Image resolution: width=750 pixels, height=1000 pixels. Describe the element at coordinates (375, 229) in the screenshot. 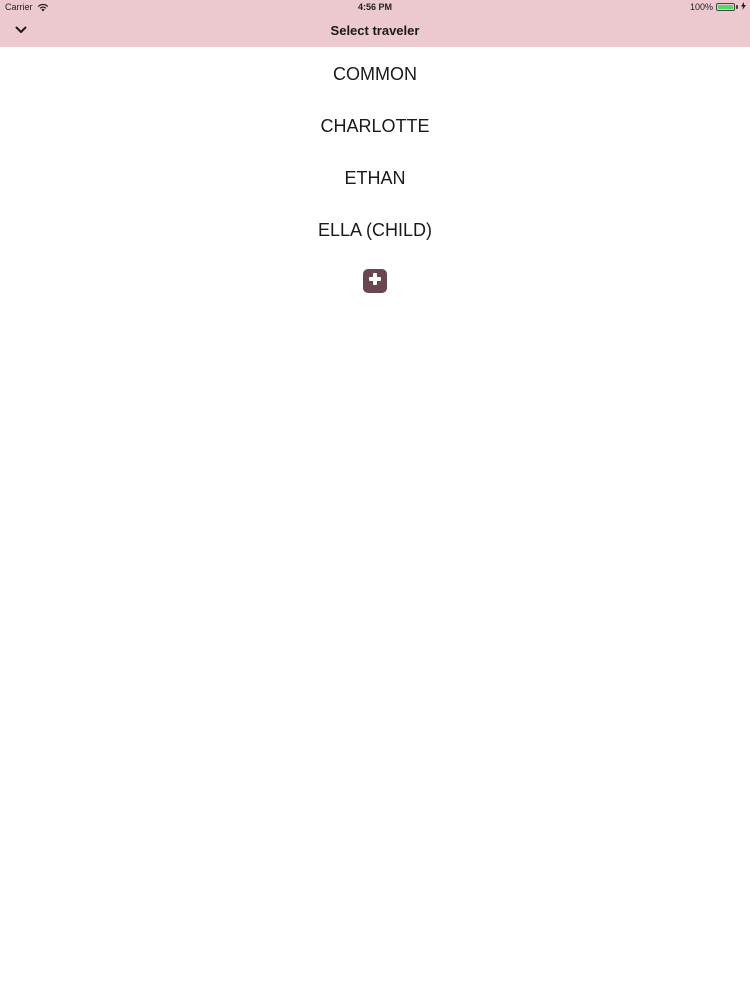

I see `traveler-item-ella: ELLA (CHILD)` at that location.